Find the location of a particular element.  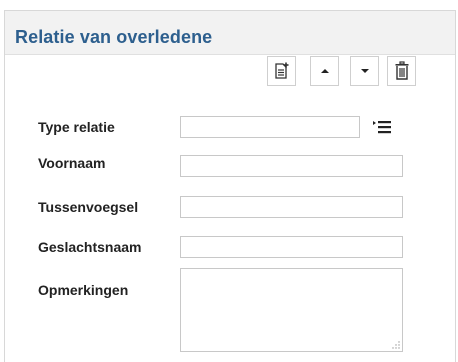

geslachtsnaam-label: Geslachtsnaam is located at coordinates (90, 247).